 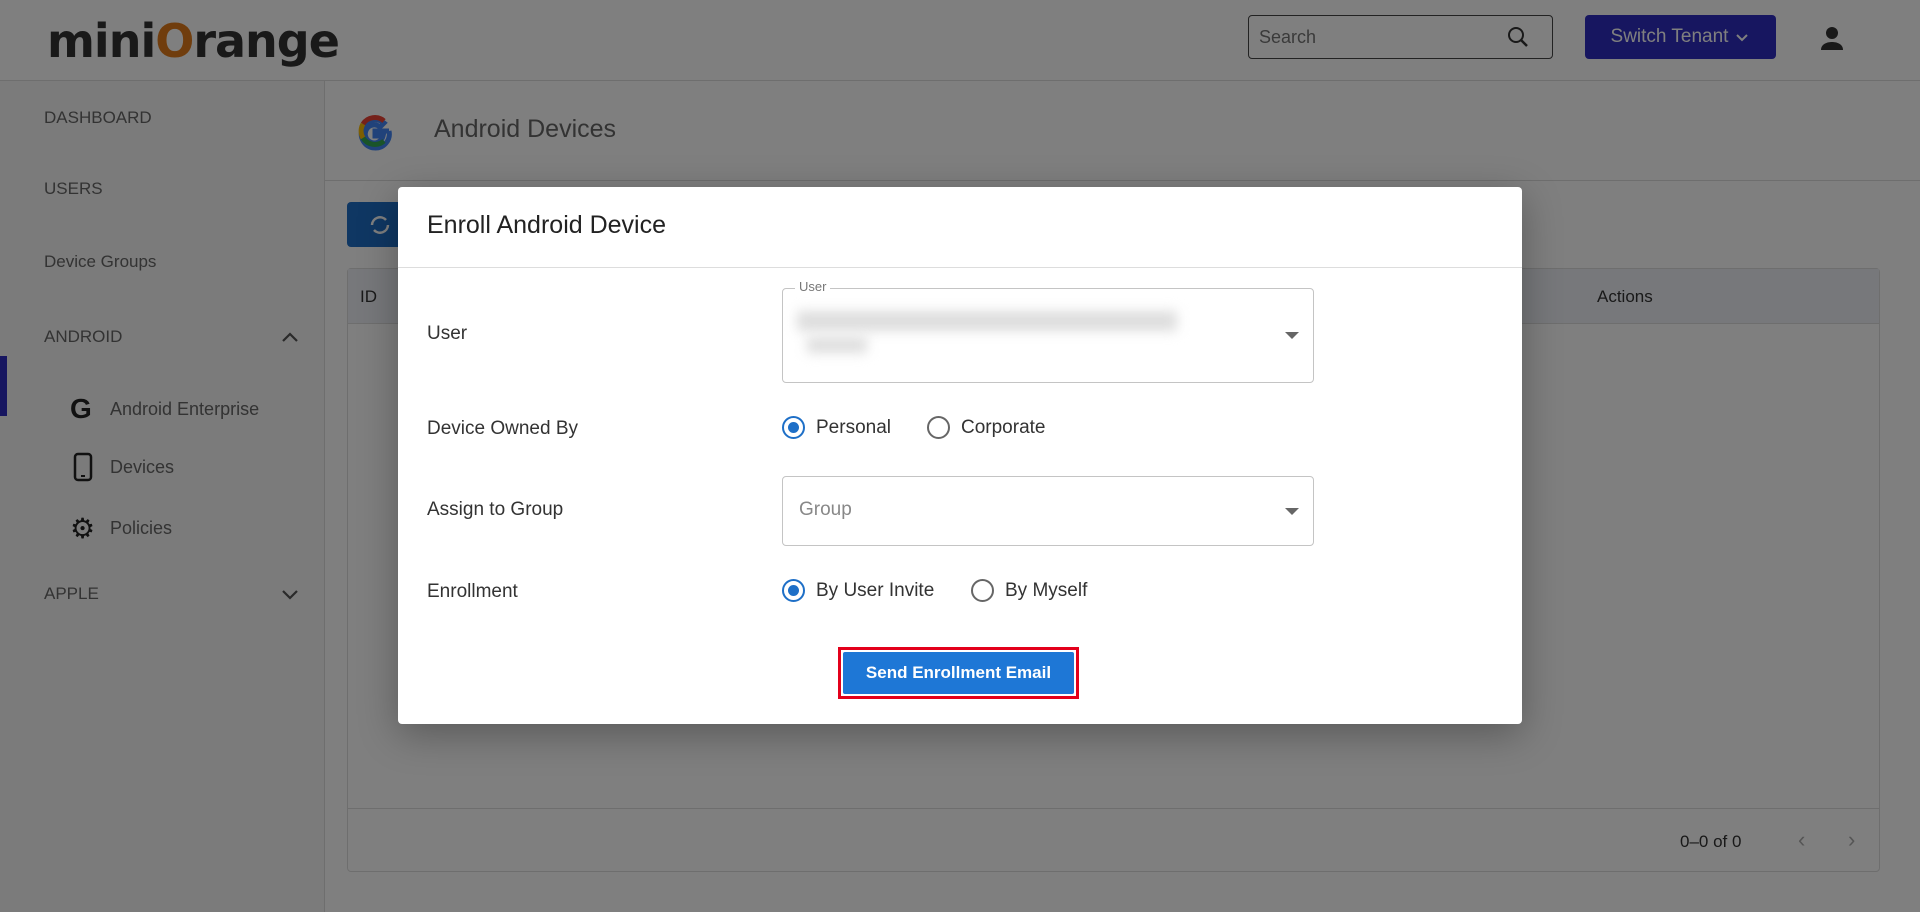 What do you see at coordinates (547, 225) in the screenshot?
I see `dialog-title: Enroll Android Device` at bounding box center [547, 225].